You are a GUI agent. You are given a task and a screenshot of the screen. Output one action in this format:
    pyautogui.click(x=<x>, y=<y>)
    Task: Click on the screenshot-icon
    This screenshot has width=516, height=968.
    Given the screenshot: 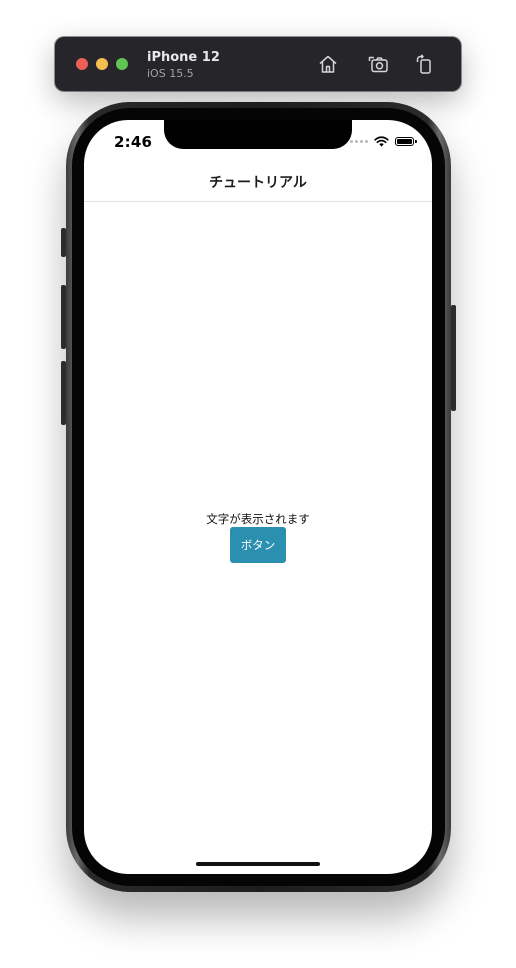 What is the action you would take?
    pyautogui.click(x=378, y=64)
    